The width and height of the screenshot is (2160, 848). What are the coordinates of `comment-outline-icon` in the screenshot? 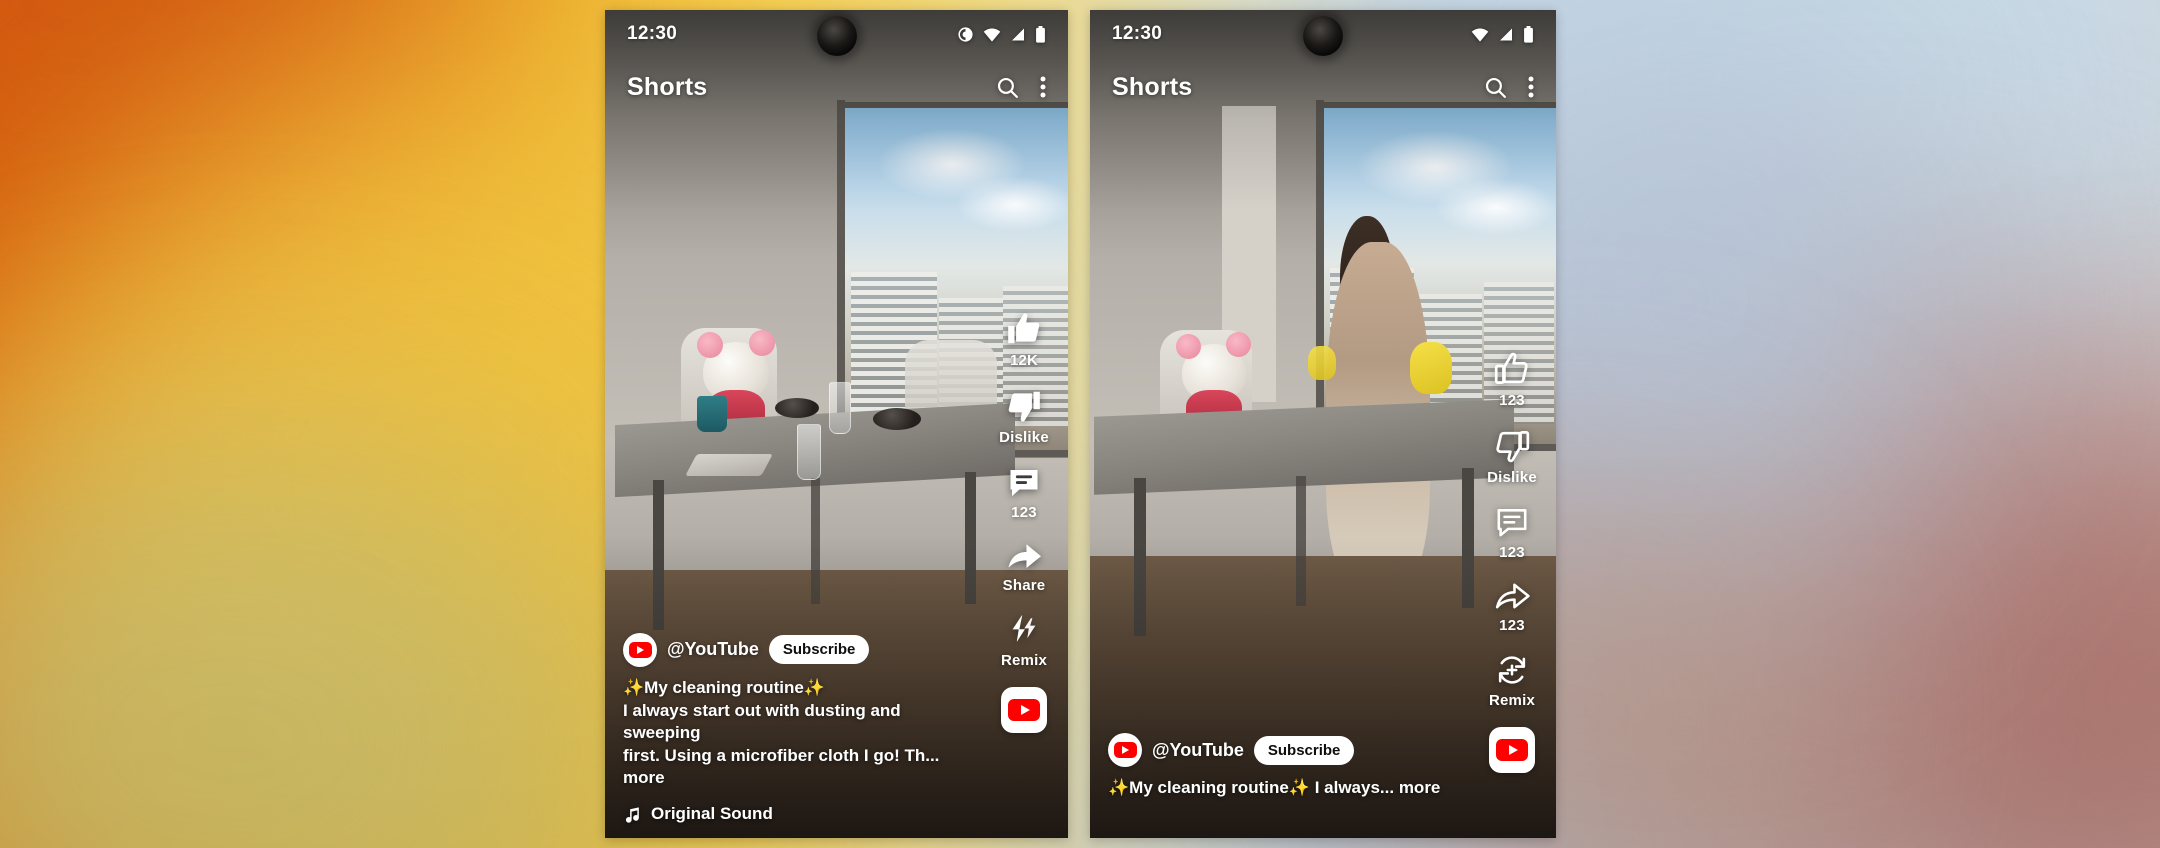 It's located at (1512, 522).